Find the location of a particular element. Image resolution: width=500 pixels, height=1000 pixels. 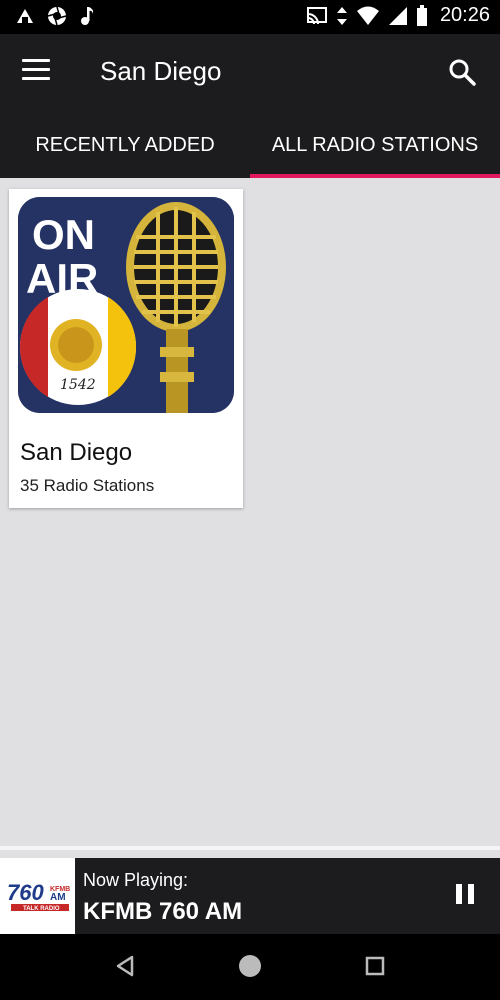

home-icon is located at coordinates (250, 966).